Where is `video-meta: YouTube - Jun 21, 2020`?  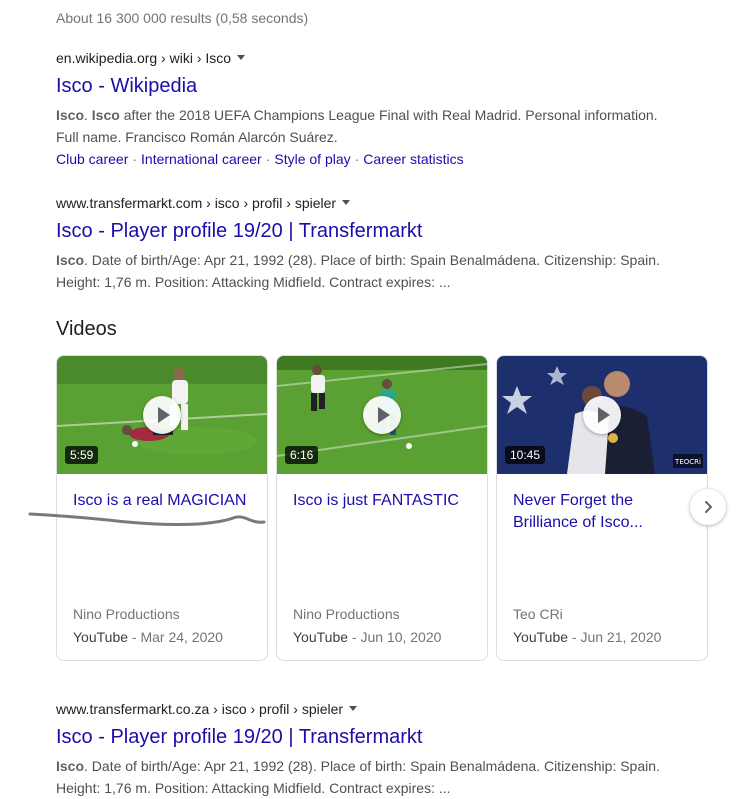
video-meta: YouTube - Jun 21, 2020 is located at coordinates (587, 637).